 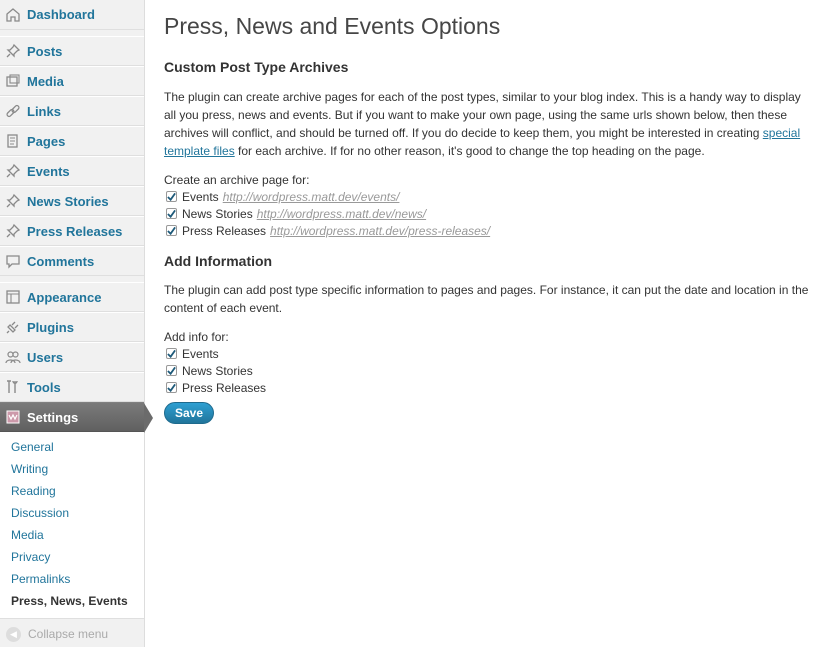 What do you see at coordinates (200, 353) in the screenshot?
I see `info-events-label: Events` at bounding box center [200, 353].